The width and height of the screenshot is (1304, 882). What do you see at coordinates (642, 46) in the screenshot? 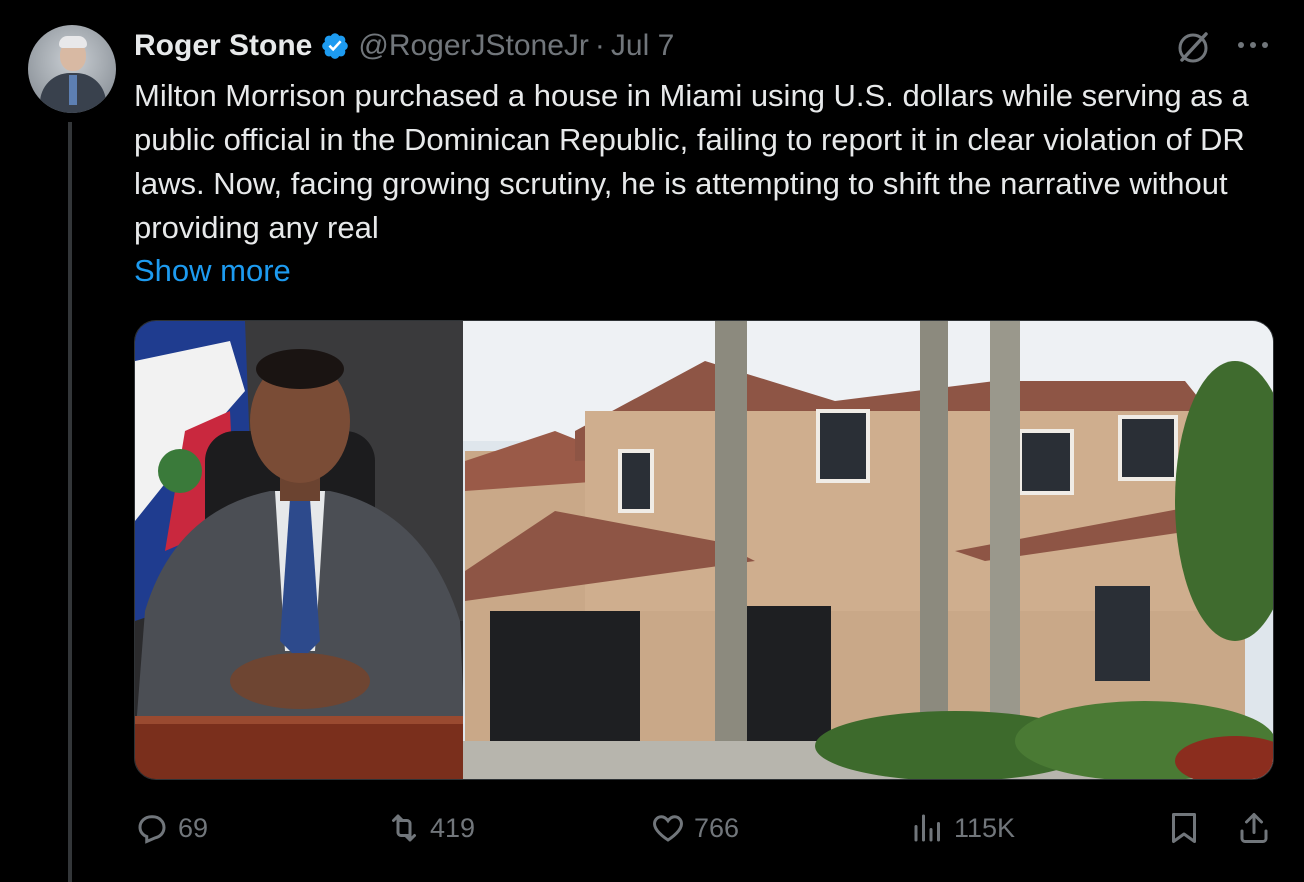
I see `tweet-date: Jul 7` at bounding box center [642, 46].